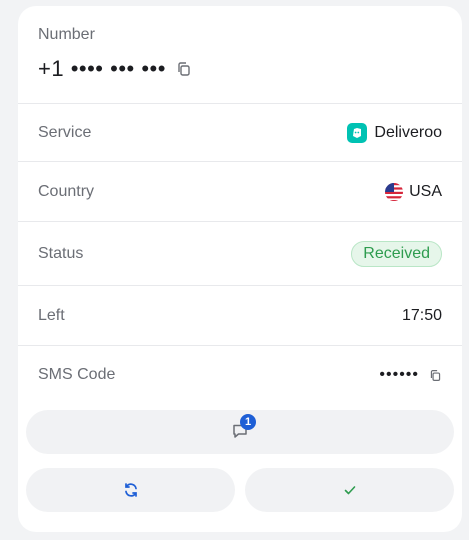 This screenshot has width=469, height=540. I want to click on country-value: USA, so click(413, 191).